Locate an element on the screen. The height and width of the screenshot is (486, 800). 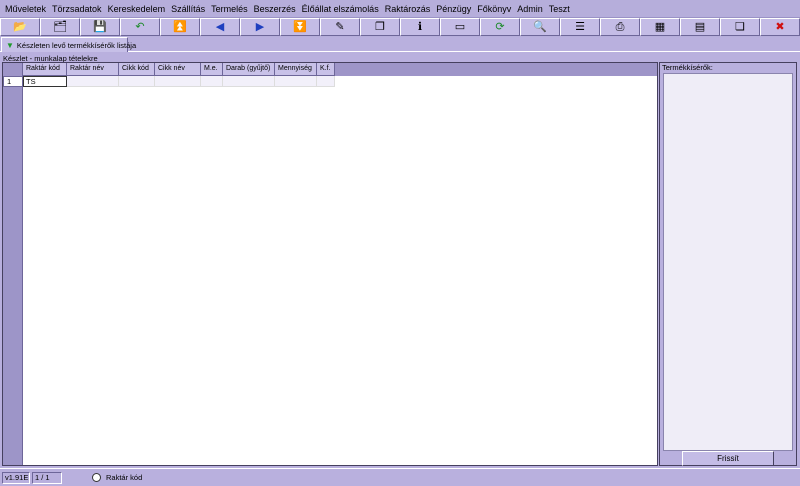
previous-record-button: ◀ is located at coordinates (220, 27).